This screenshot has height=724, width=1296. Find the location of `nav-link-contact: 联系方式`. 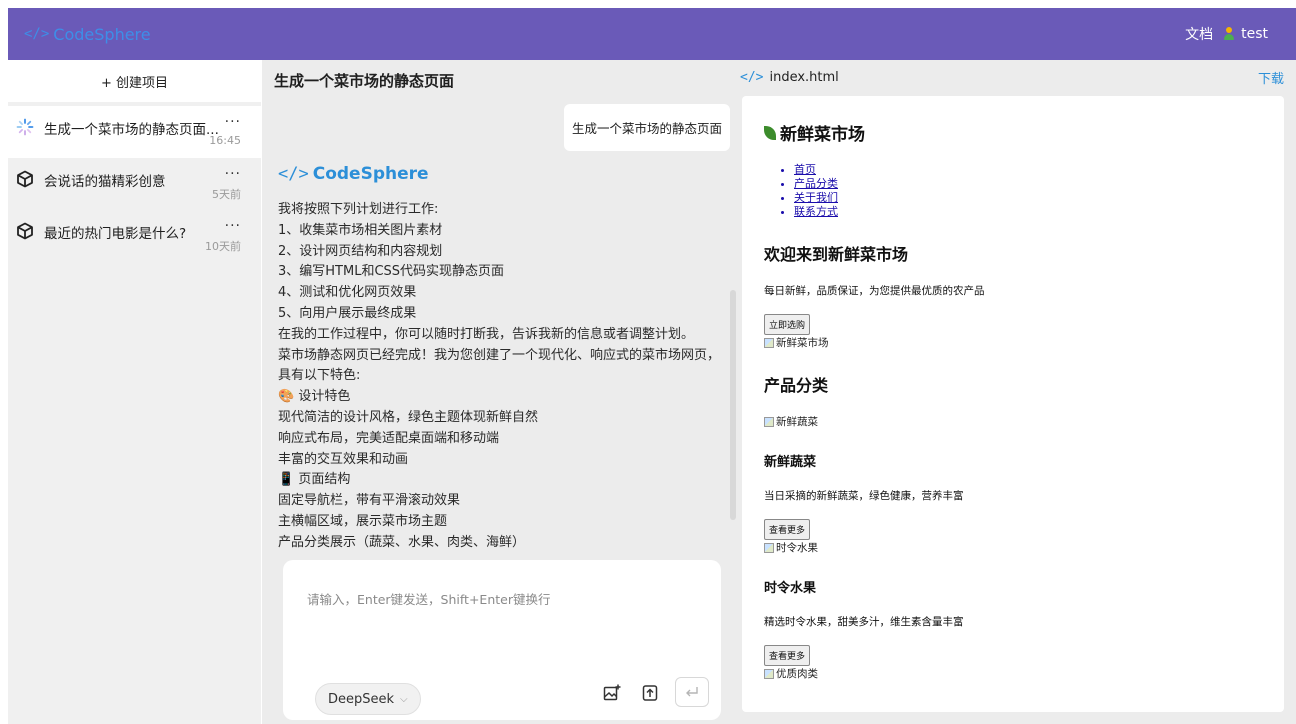

nav-link-contact: 联系方式 is located at coordinates (1039, 212).